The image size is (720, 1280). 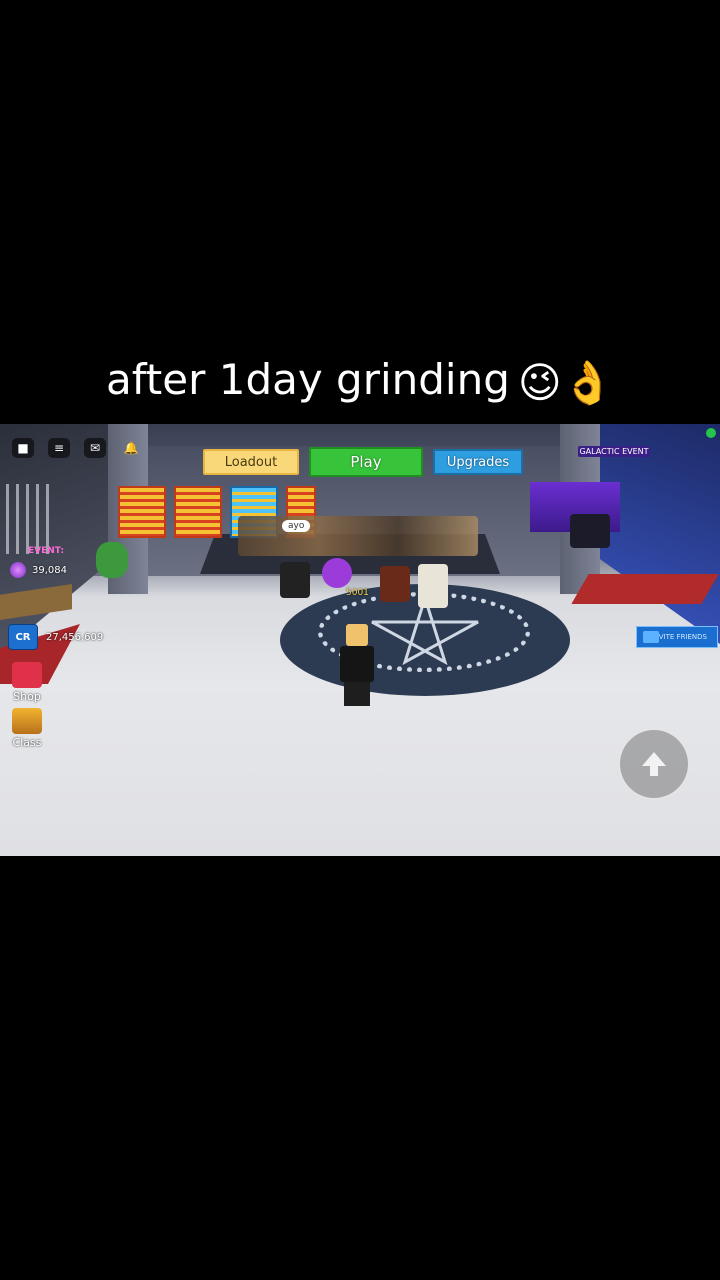 I want to click on upgrades-button: Upgrades, so click(x=478, y=462).